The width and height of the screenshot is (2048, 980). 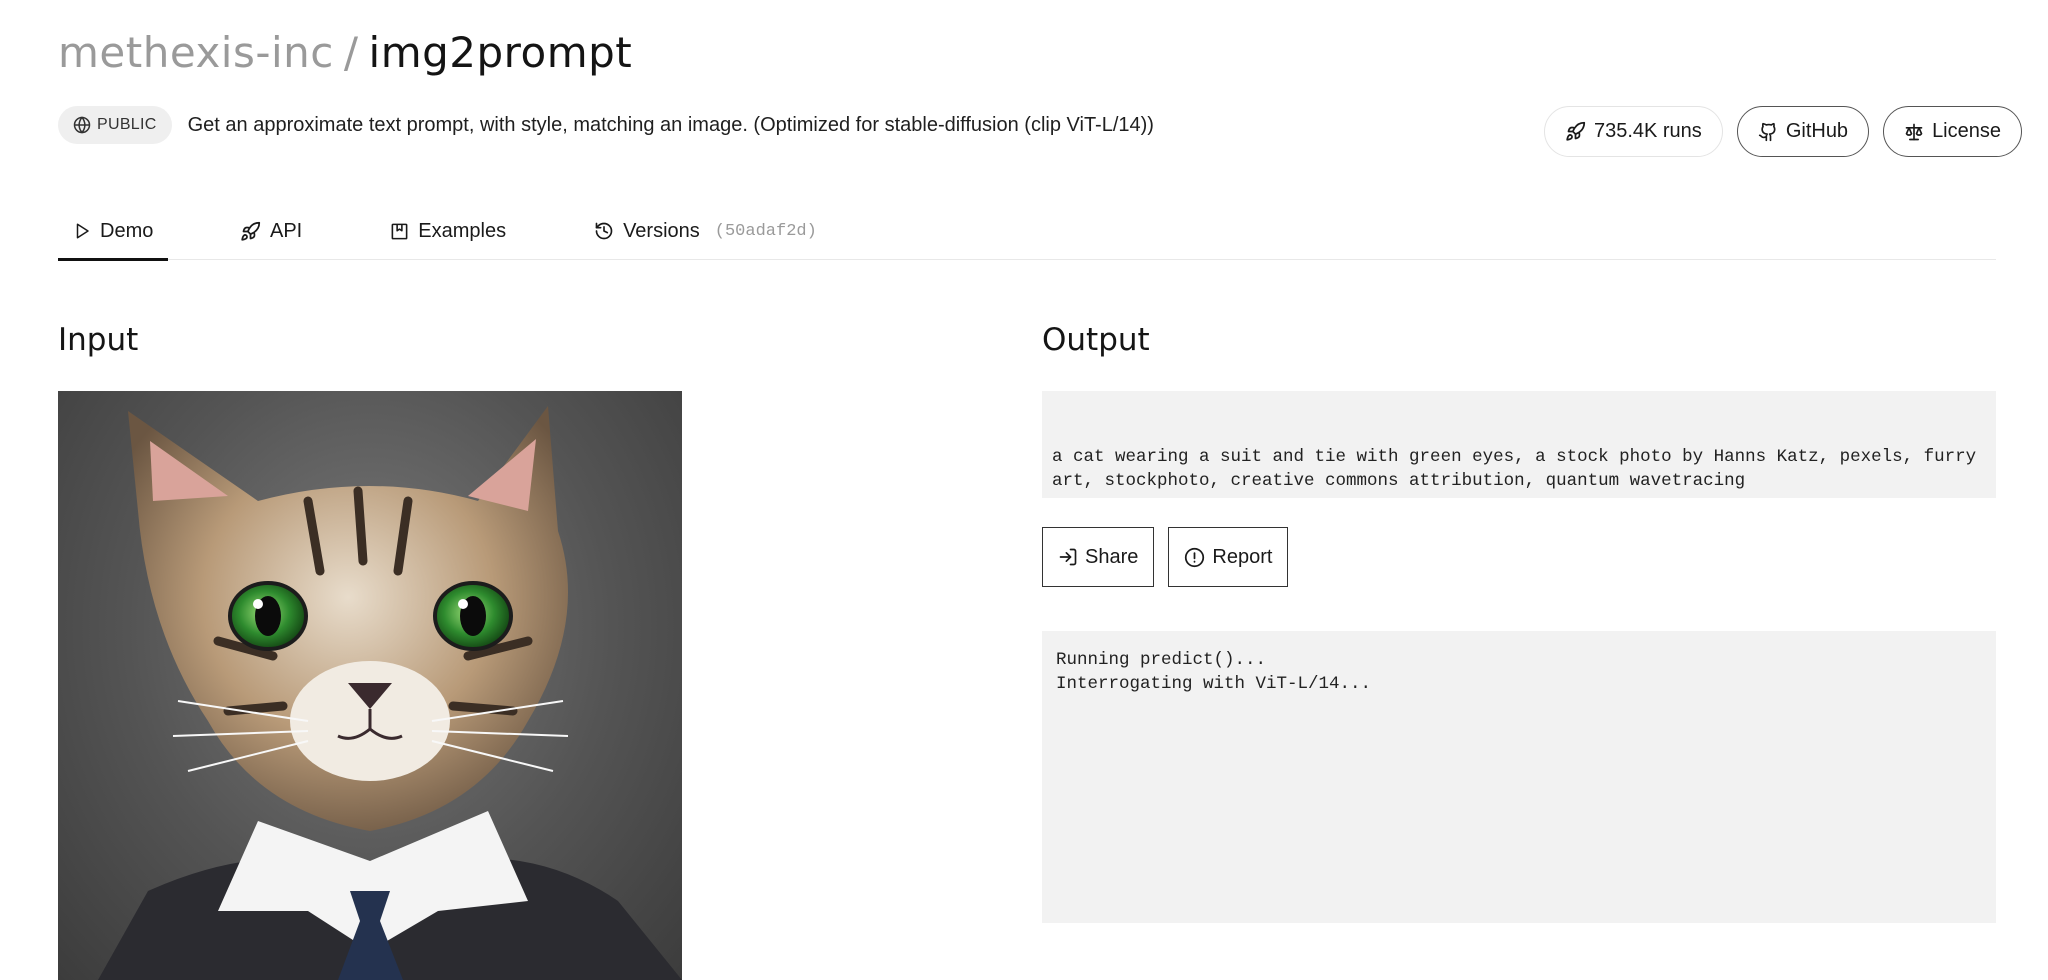 What do you see at coordinates (1966, 131) in the screenshot?
I see `license-label: License` at bounding box center [1966, 131].